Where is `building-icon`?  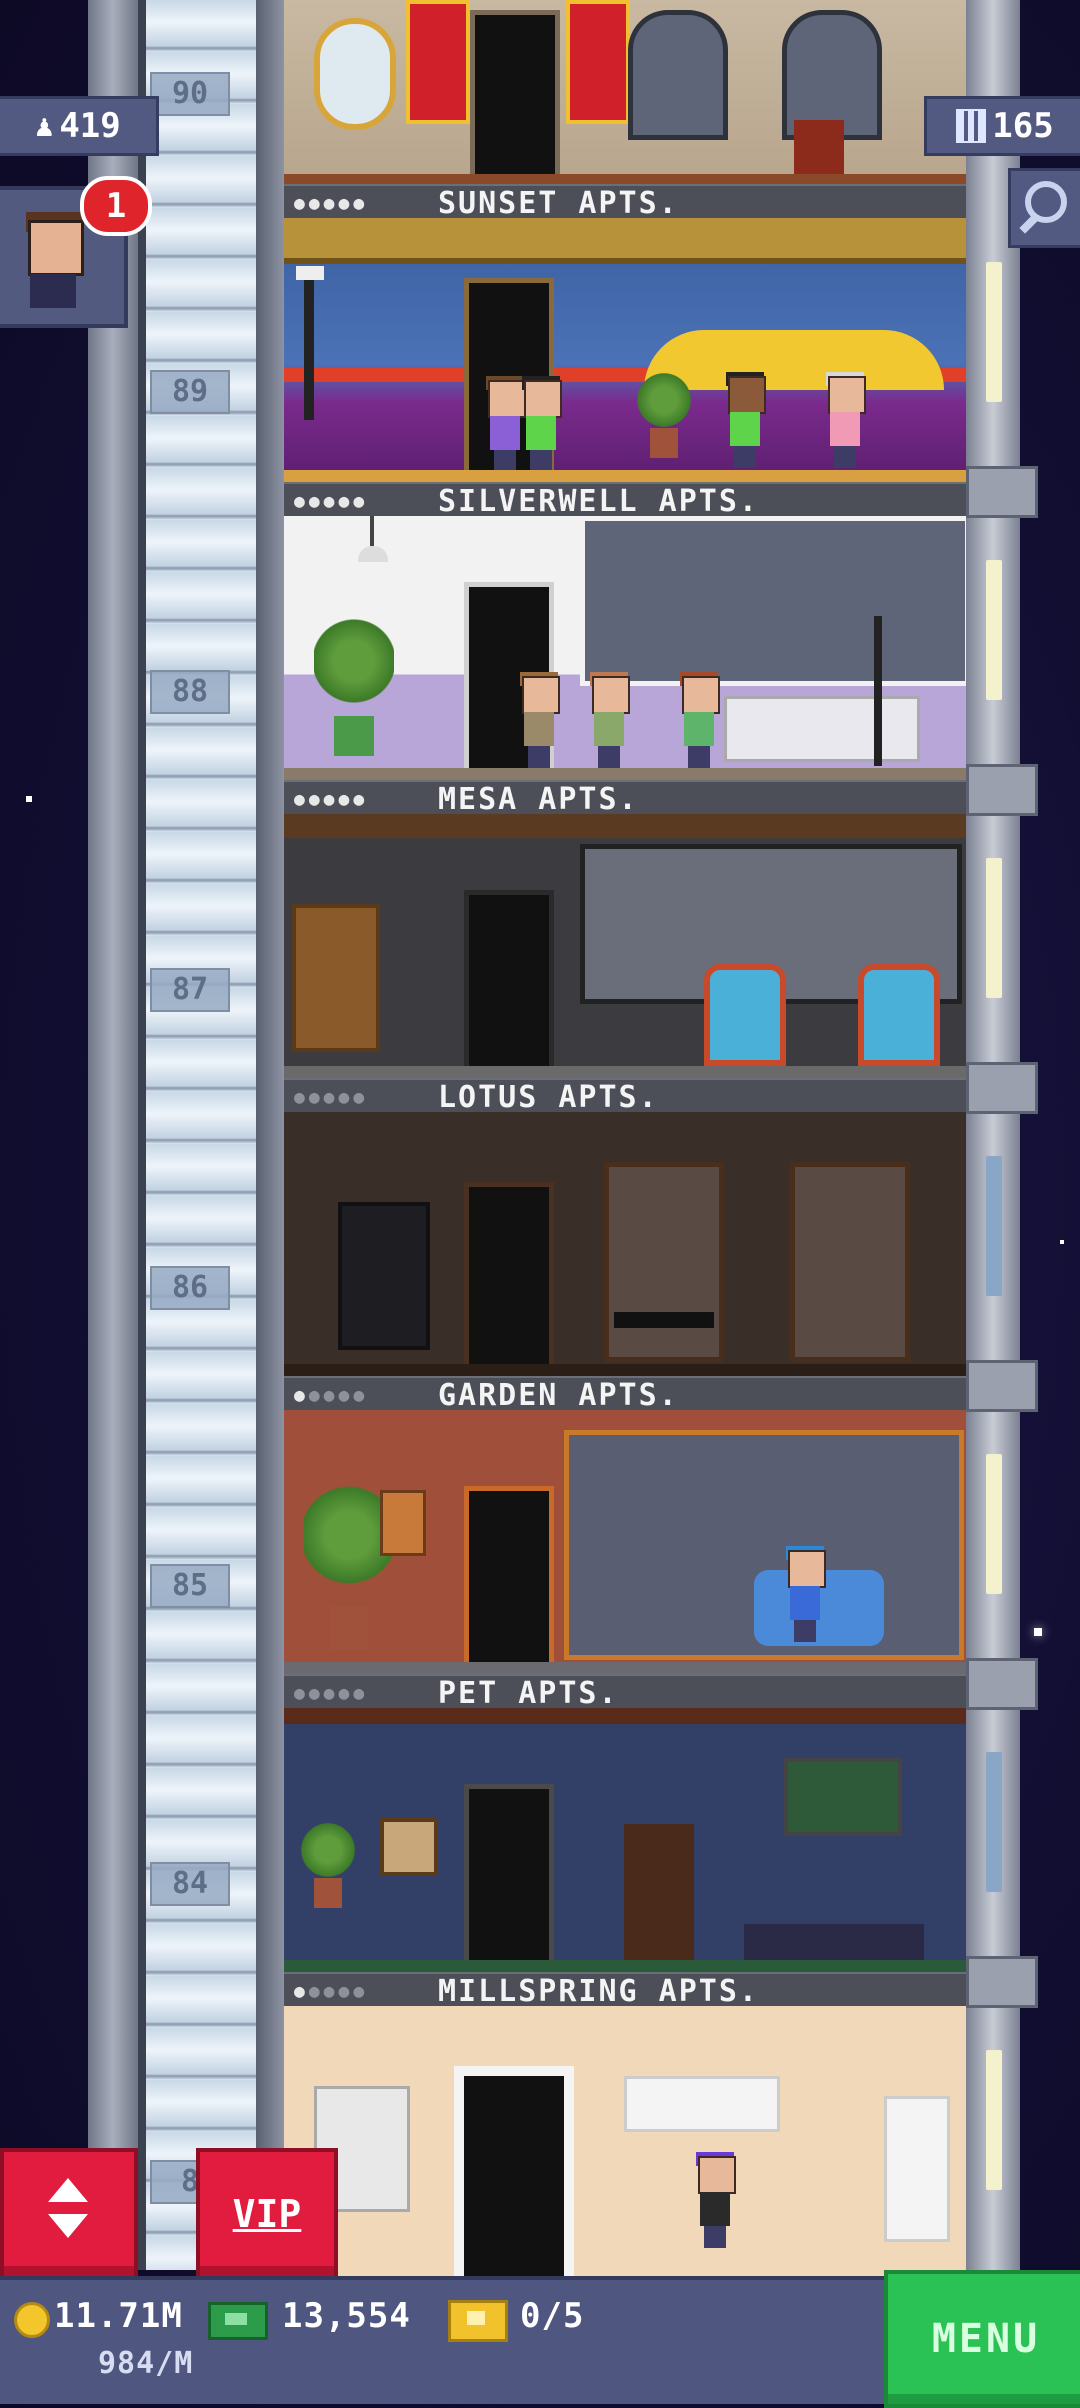
building-icon is located at coordinates (971, 126).